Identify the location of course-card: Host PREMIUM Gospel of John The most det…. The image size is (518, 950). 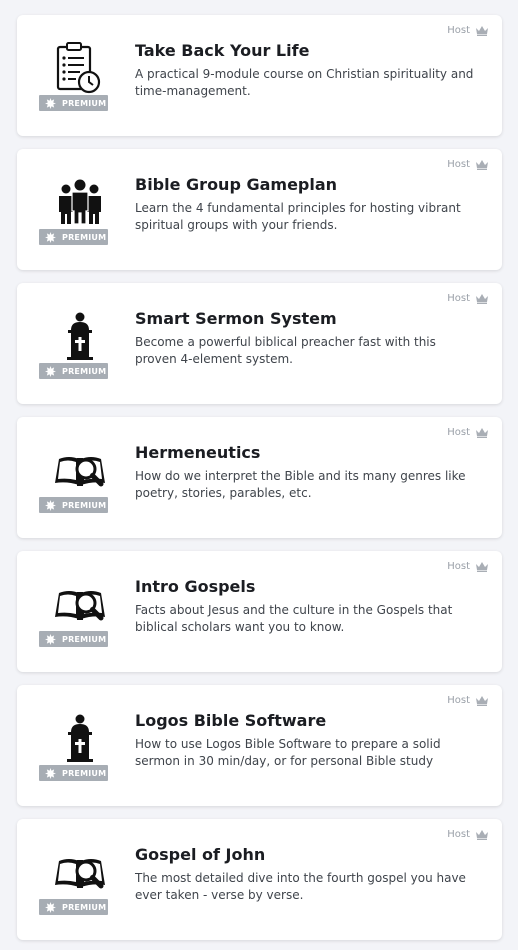
(259, 879).